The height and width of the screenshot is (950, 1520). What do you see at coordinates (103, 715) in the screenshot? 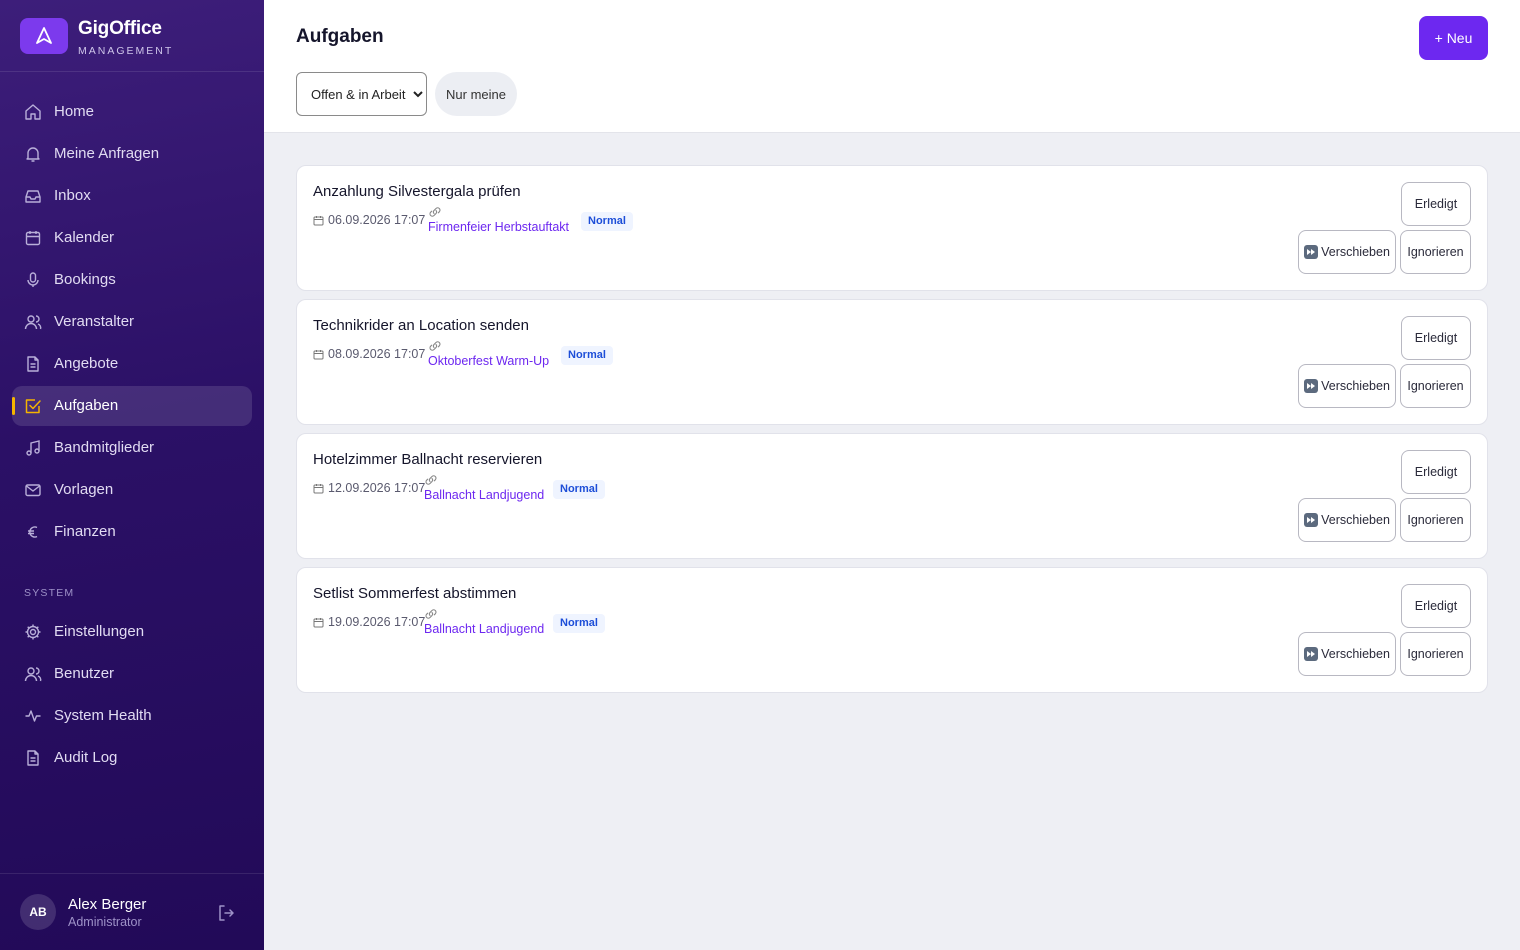
I see `sidebar-item-label: System Health` at bounding box center [103, 715].